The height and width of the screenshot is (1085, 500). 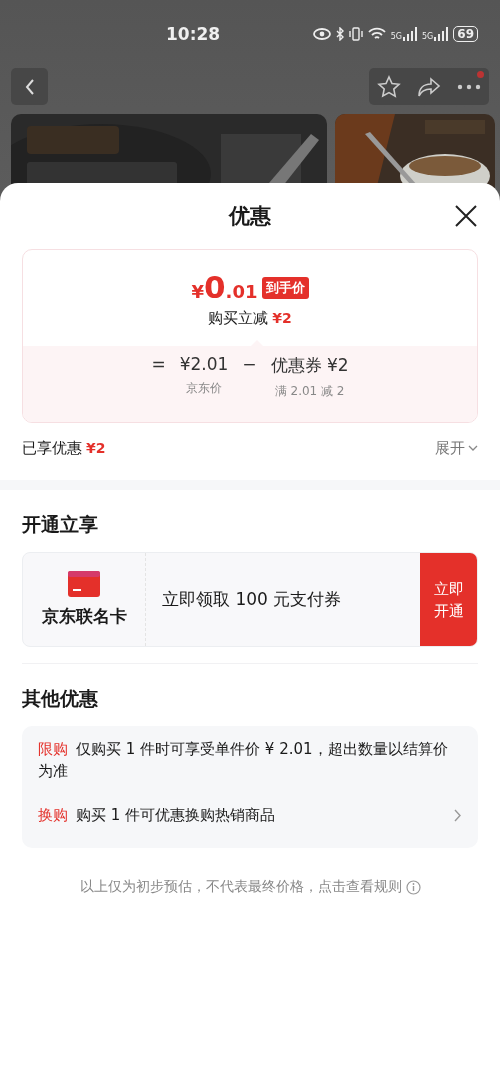 What do you see at coordinates (203, 388) in the screenshot?
I see `term-caption: 京东价` at bounding box center [203, 388].